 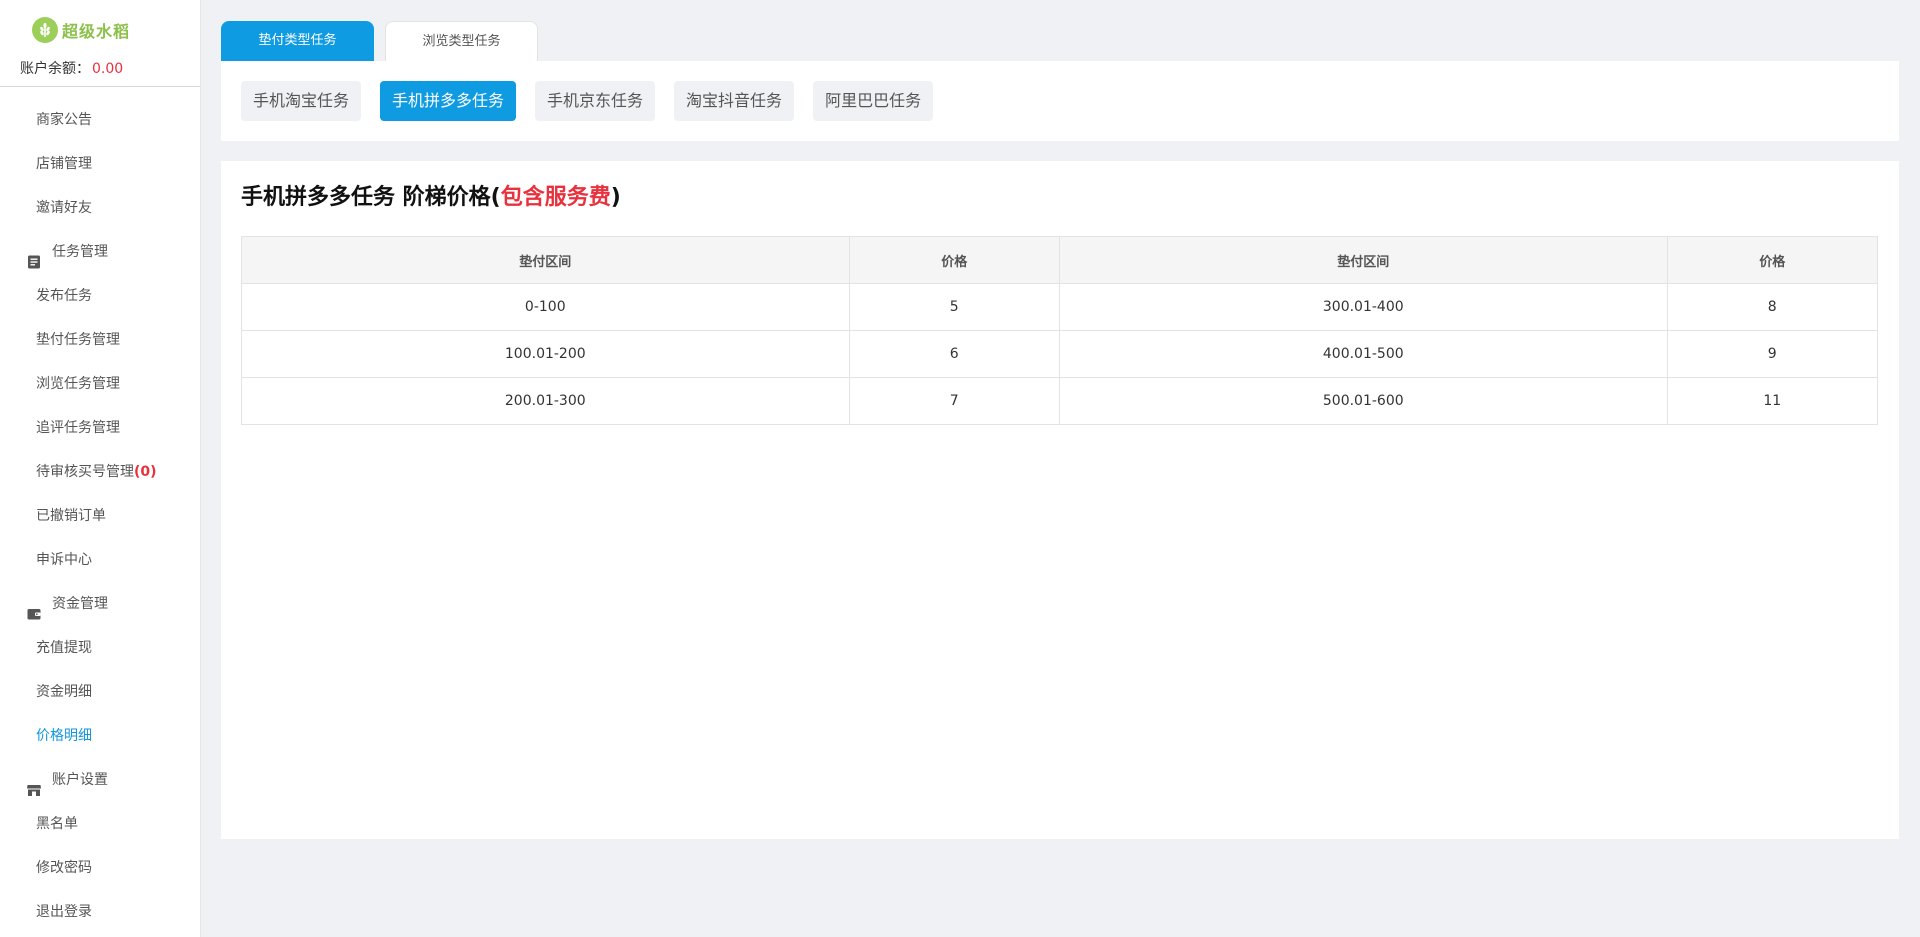 I want to click on sidebar-group-task-management: 任务管理, so click(x=100, y=252).